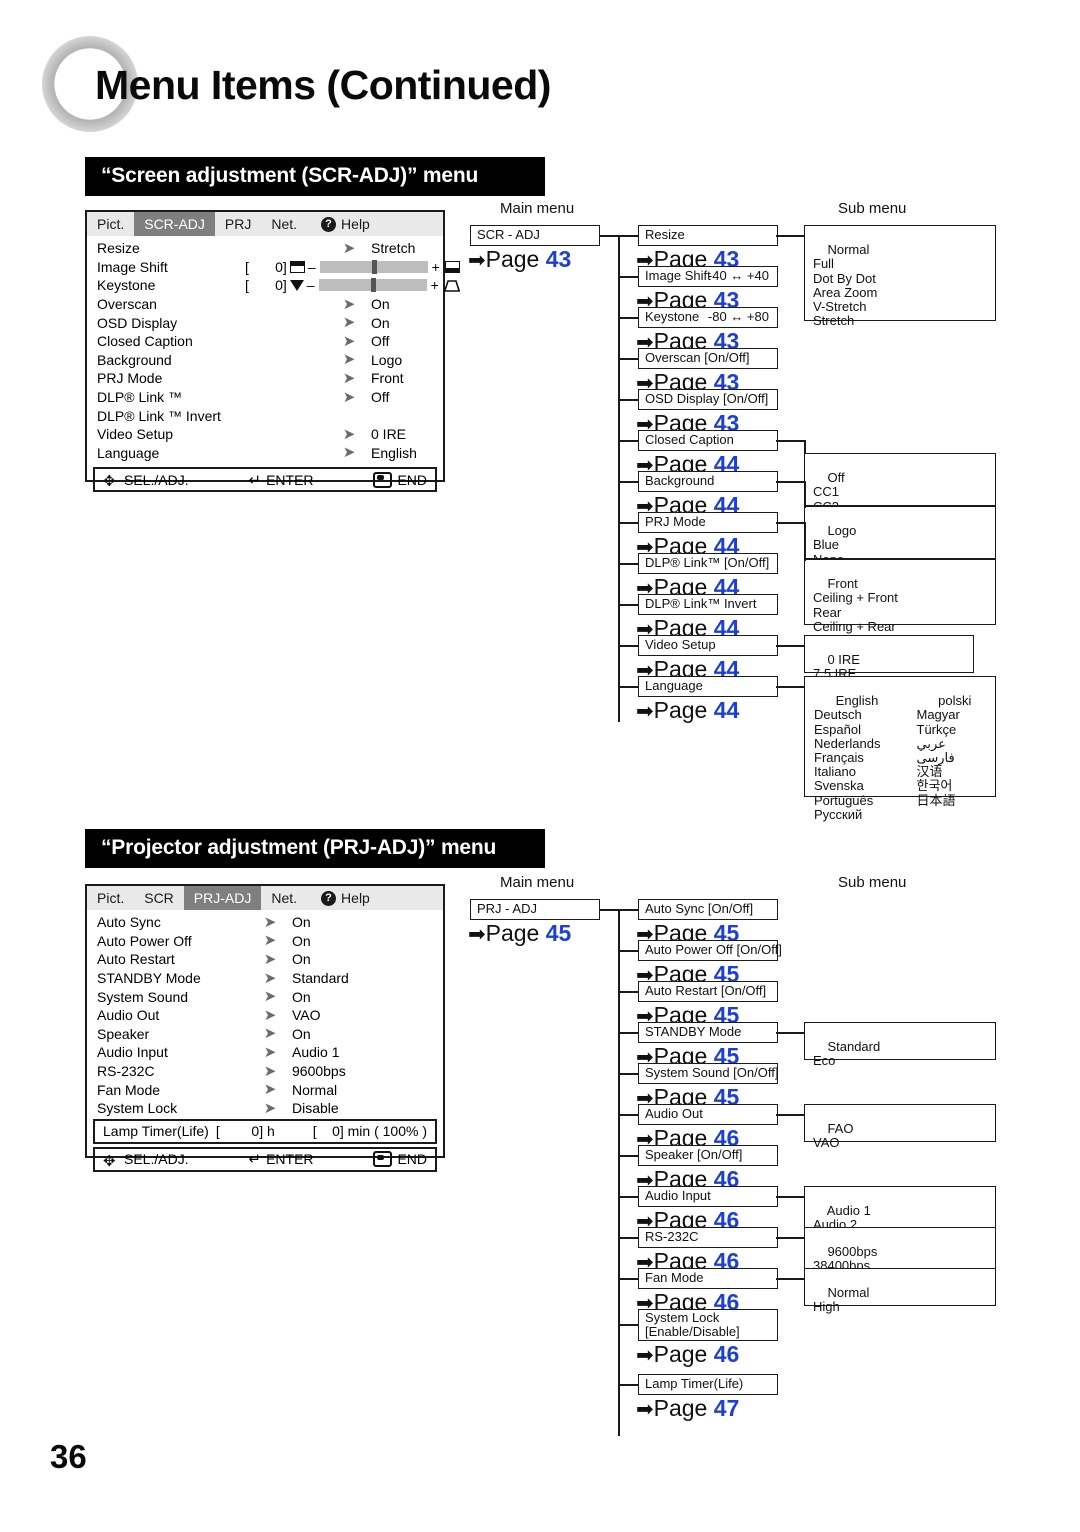  What do you see at coordinates (265, 959) in the screenshot?
I see `osd-row-auto-restart: Auto Restart ➤ On` at bounding box center [265, 959].